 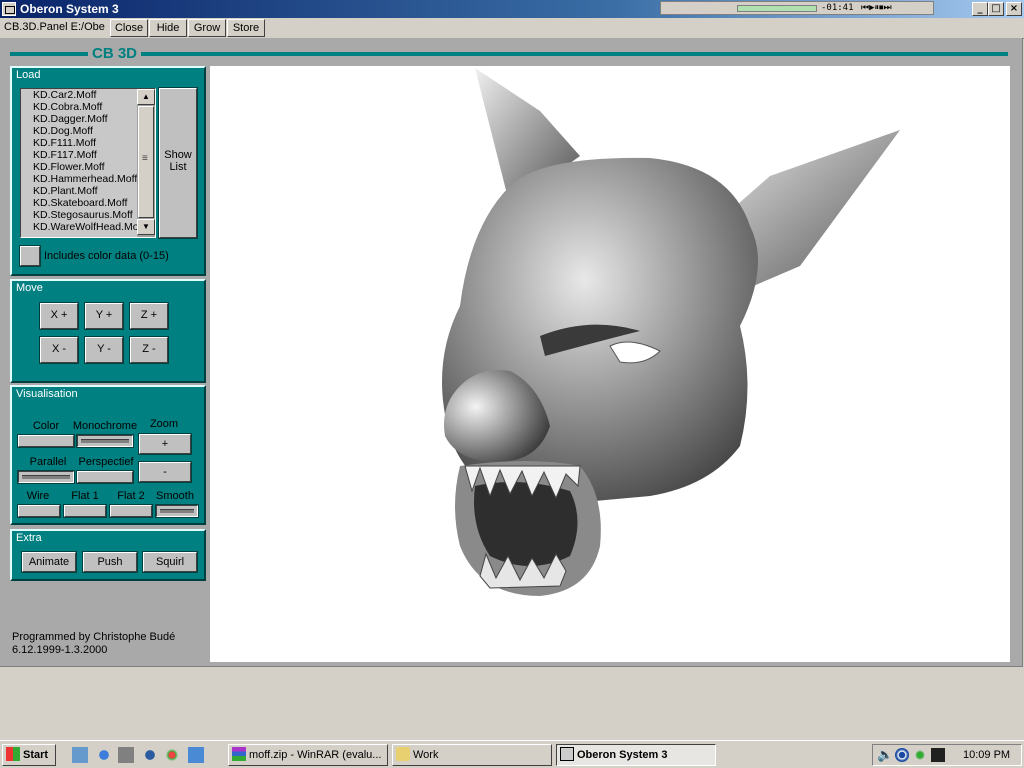 I want to click on file-list-item: KD.Stegosaurus.Moff, so click(x=79, y=215).